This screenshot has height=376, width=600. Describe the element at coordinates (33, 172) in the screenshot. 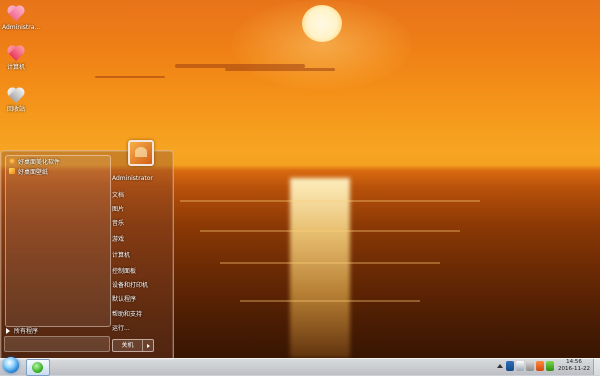

I see `program-label: 好桌面壁纸` at that location.